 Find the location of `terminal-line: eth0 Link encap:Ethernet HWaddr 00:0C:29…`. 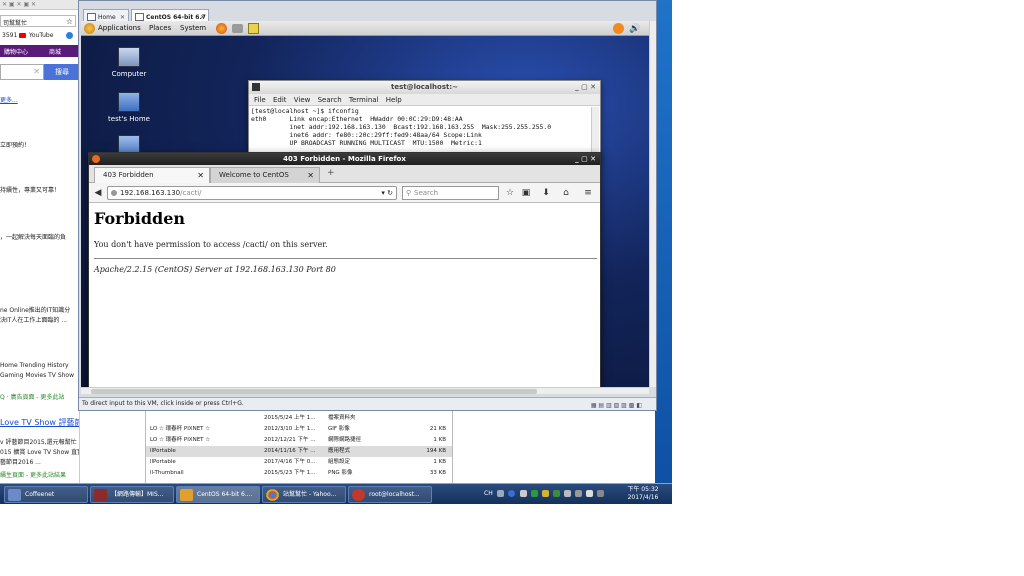

terminal-line: eth0 Link encap:Ethernet HWaddr 00:0C:29… is located at coordinates (357, 119).